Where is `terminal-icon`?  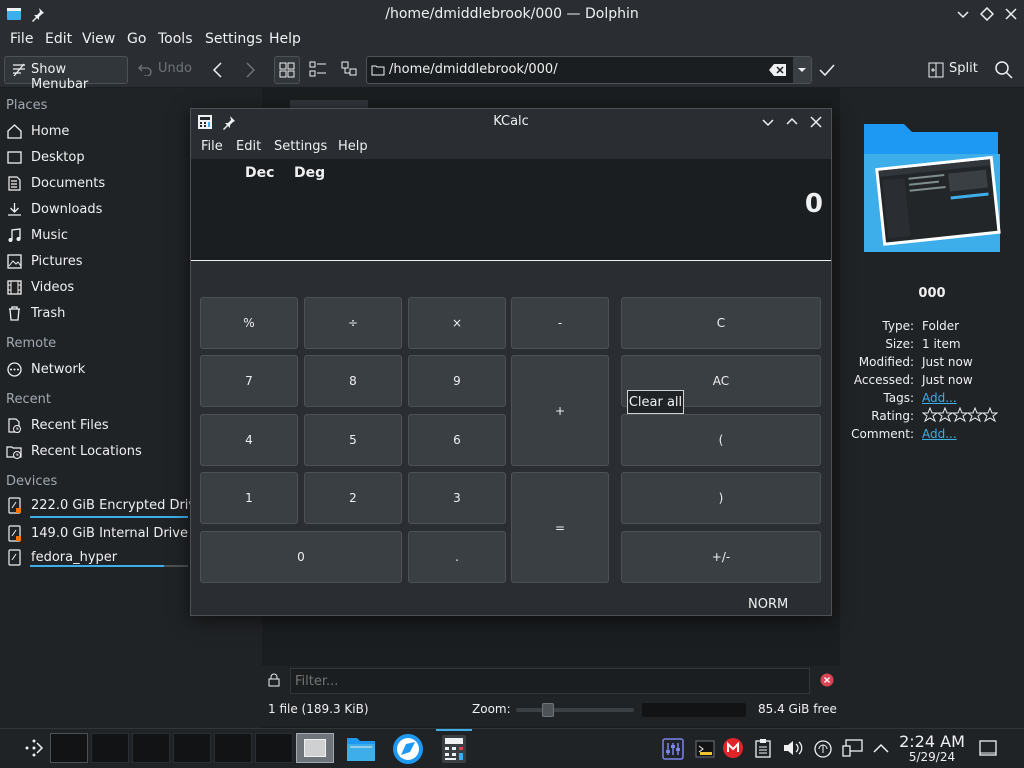 terminal-icon is located at coordinates (705, 749).